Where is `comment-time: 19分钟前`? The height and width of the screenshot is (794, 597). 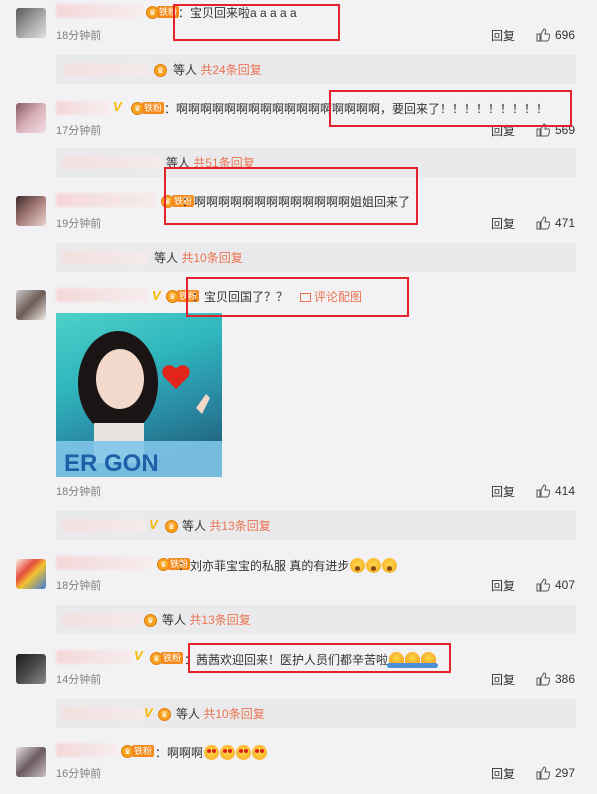
comment-time: 19分钟前 is located at coordinates (79, 224).